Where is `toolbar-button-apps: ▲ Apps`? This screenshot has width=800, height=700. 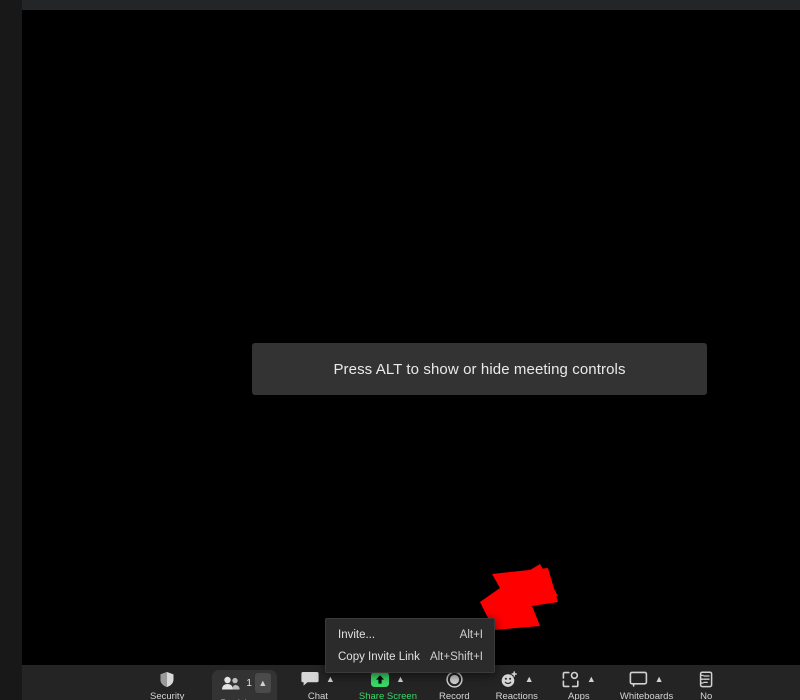
toolbar-button-apps: ▲ Apps is located at coordinates (579, 682).